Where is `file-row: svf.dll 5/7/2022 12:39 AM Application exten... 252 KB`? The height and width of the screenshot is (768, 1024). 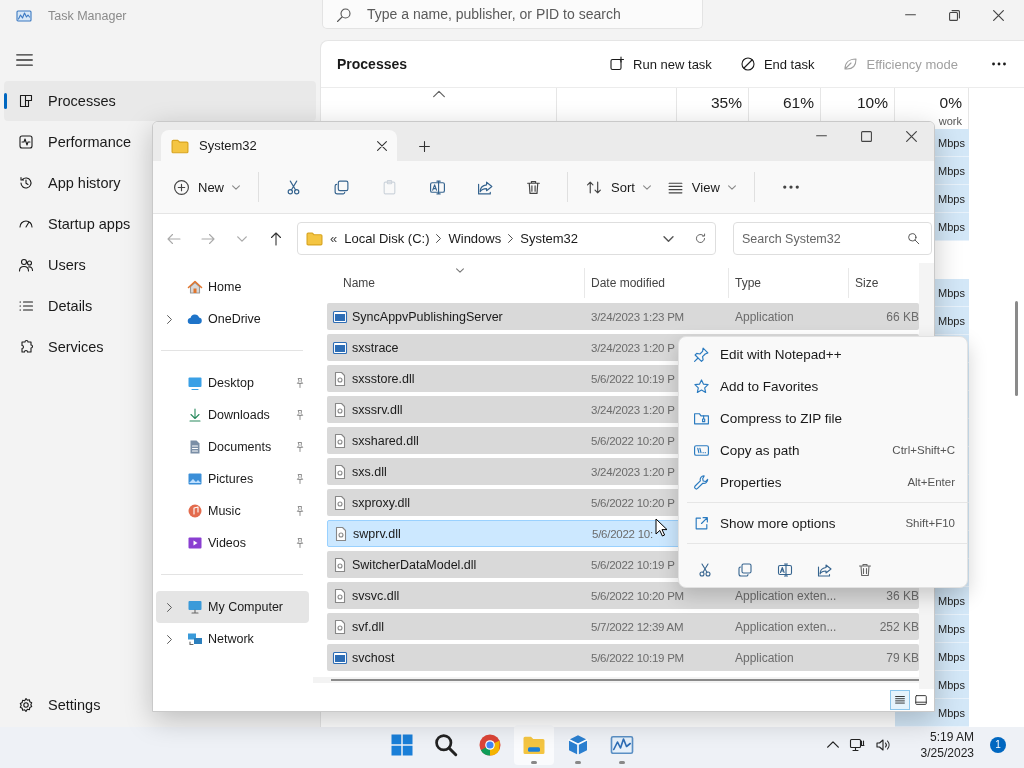 file-row: svf.dll 5/7/2022 12:39 AM Application exten... 252 KB is located at coordinates (623, 626).